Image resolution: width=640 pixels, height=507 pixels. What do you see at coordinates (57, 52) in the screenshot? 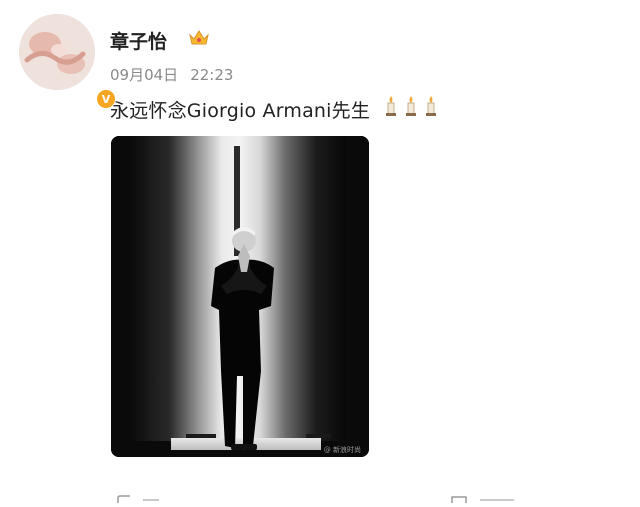
I see `avatar-image` at bounding box center [57, 52].